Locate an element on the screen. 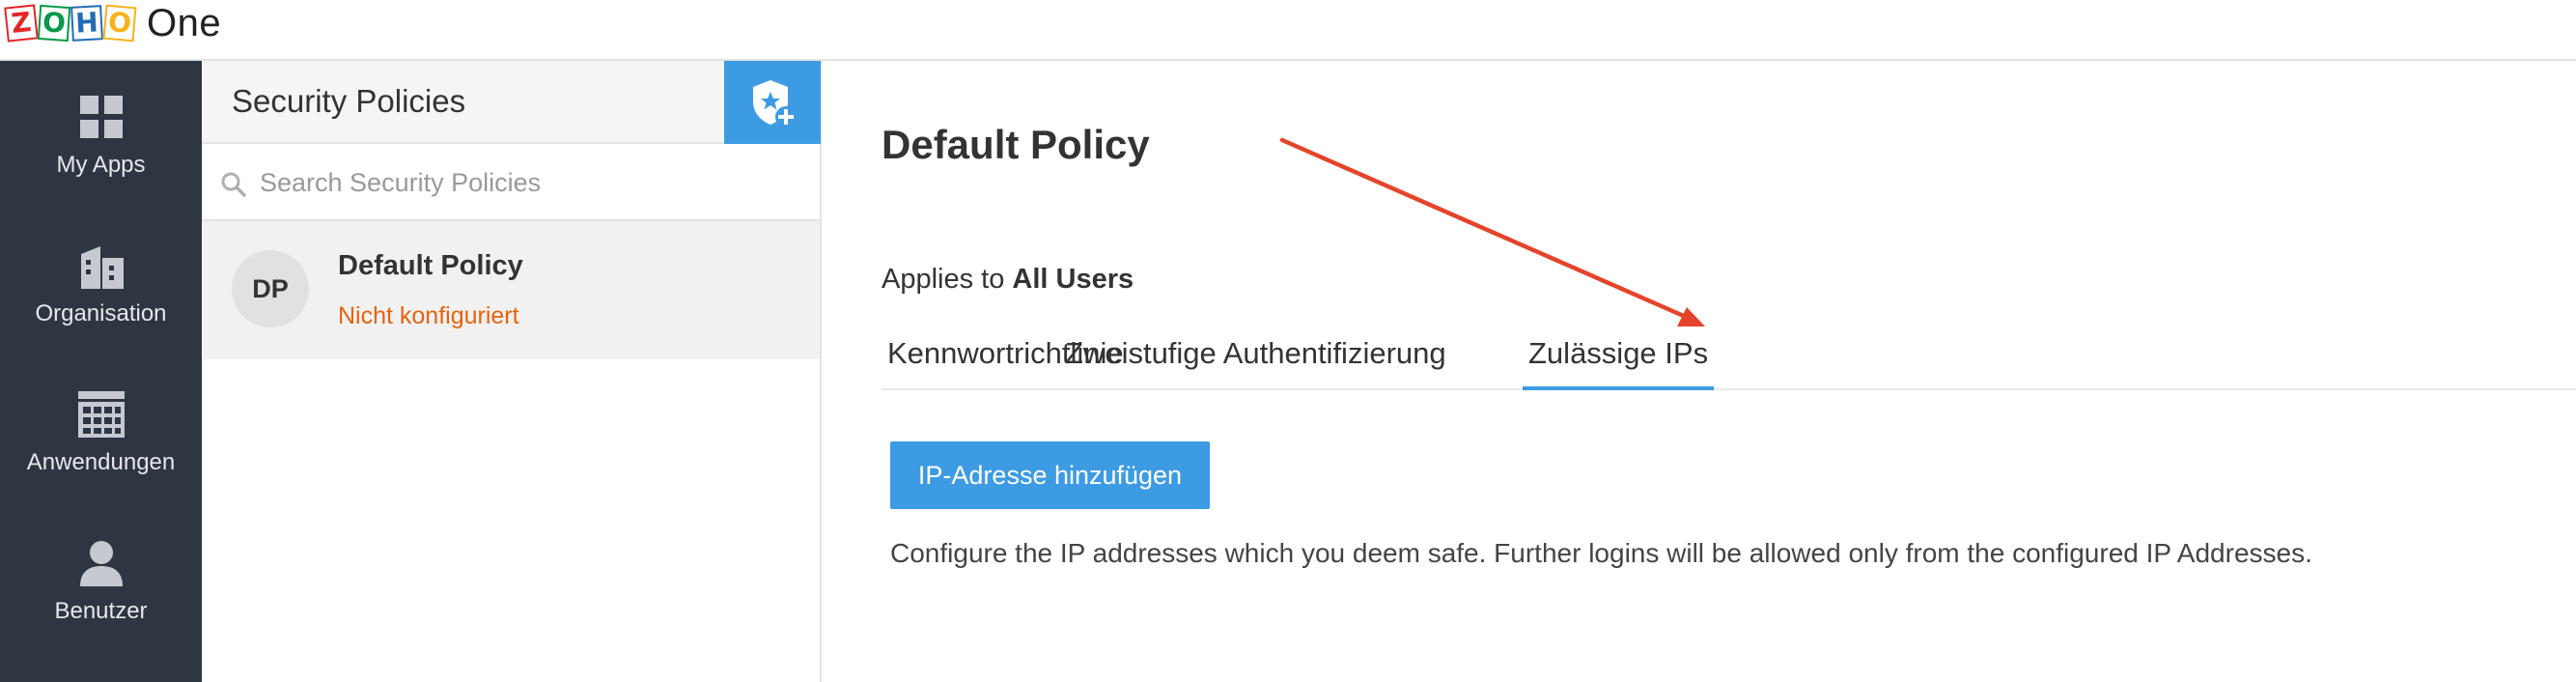 The width and height of the screenshot is (2576, 682). search-icon is located at coordinates (234, 184).